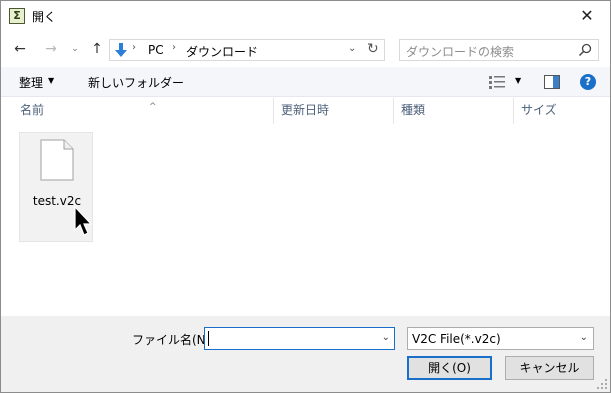 This screenshot has width=611, height=393. I want to click on filename-input: ⌄, so click(299, 338).